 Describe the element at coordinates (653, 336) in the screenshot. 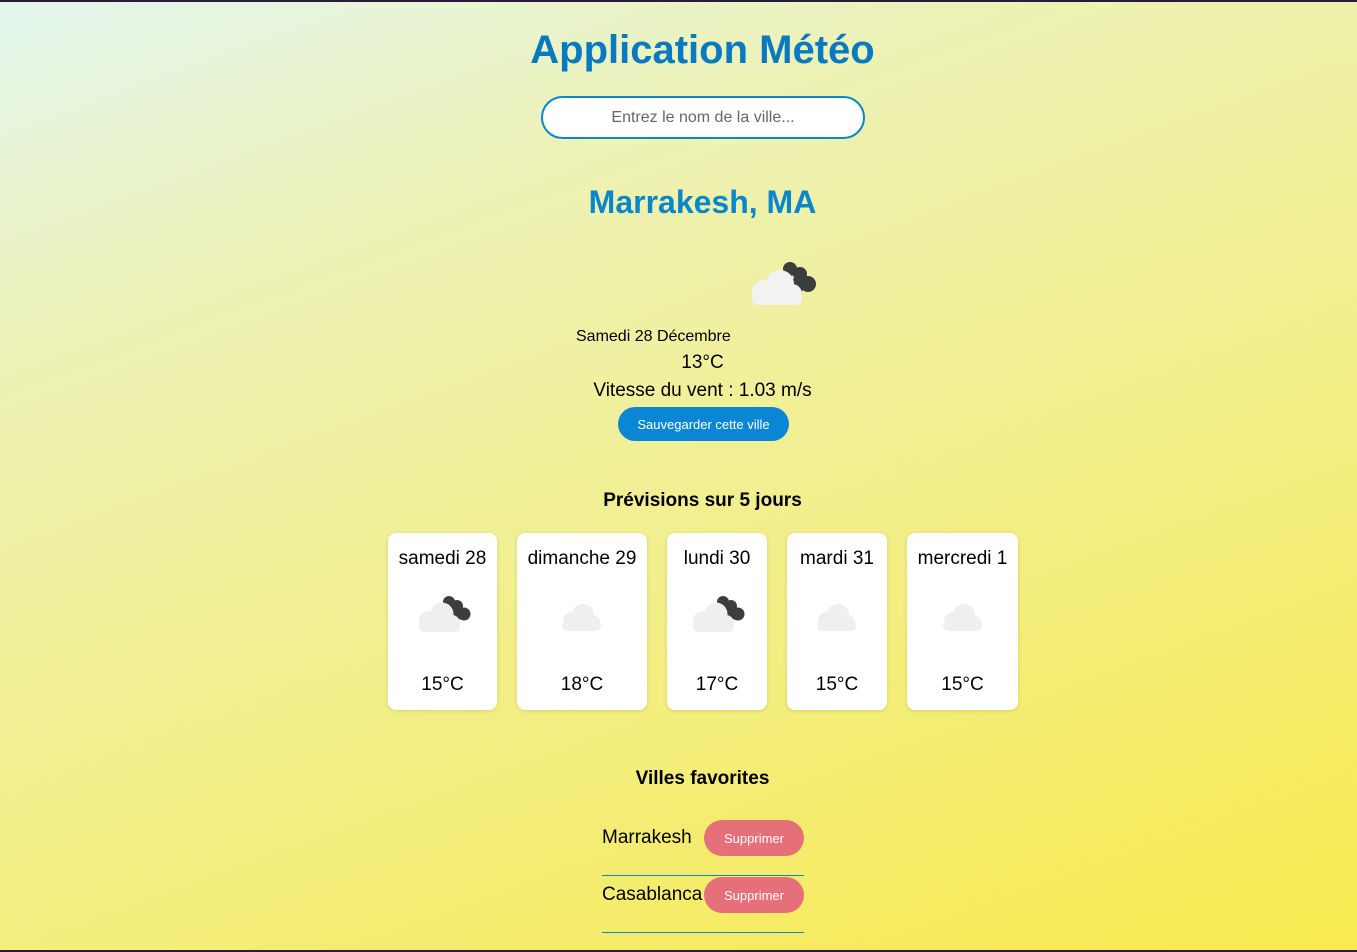

I see `current-date: Samedi 28 Décembre` at that location.